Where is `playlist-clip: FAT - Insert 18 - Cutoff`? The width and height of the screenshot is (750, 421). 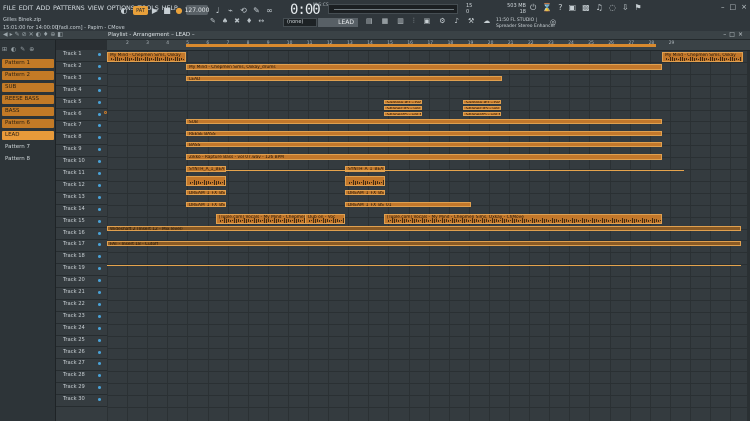
playlist-clip: FAT - Insert 18 - Cutoff is located at coordinates (424, 244).